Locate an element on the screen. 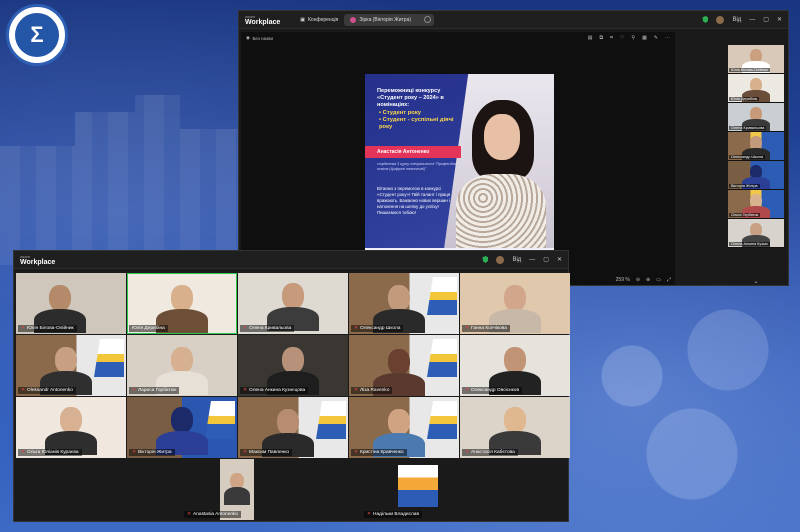  participant-tile: ✕ Олена Анкина Кузнєцова is located at coordinates (293, 365).